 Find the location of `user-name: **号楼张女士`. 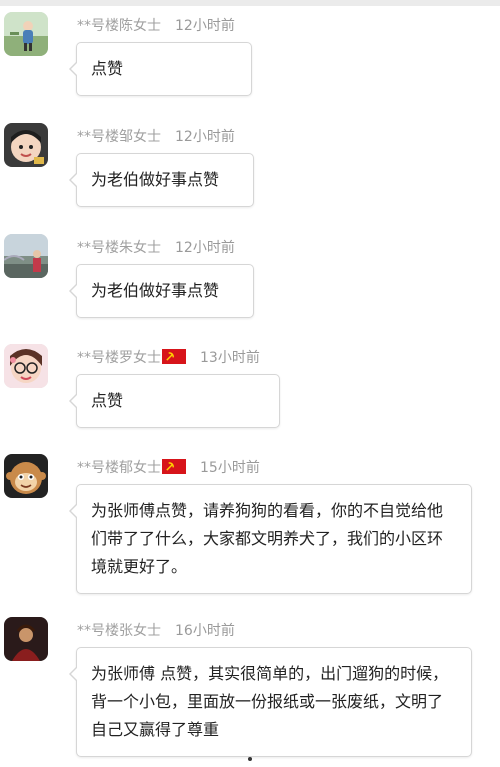

user-name: **号楼张女士 is located at coordinates (119, 631).